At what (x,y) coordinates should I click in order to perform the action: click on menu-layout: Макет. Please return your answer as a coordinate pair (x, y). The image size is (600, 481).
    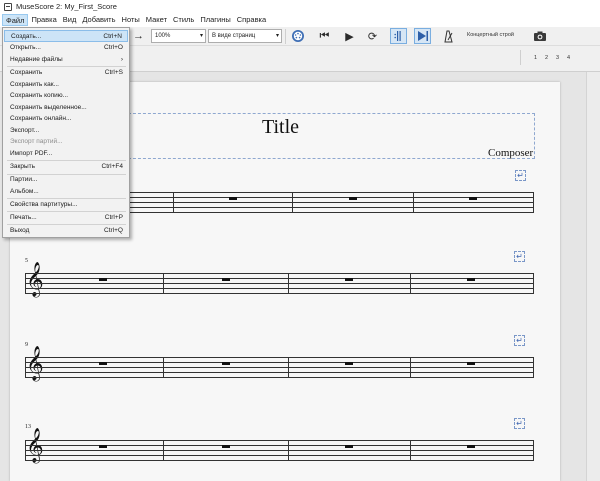
    Looking at the image, I should click on (156, 20).